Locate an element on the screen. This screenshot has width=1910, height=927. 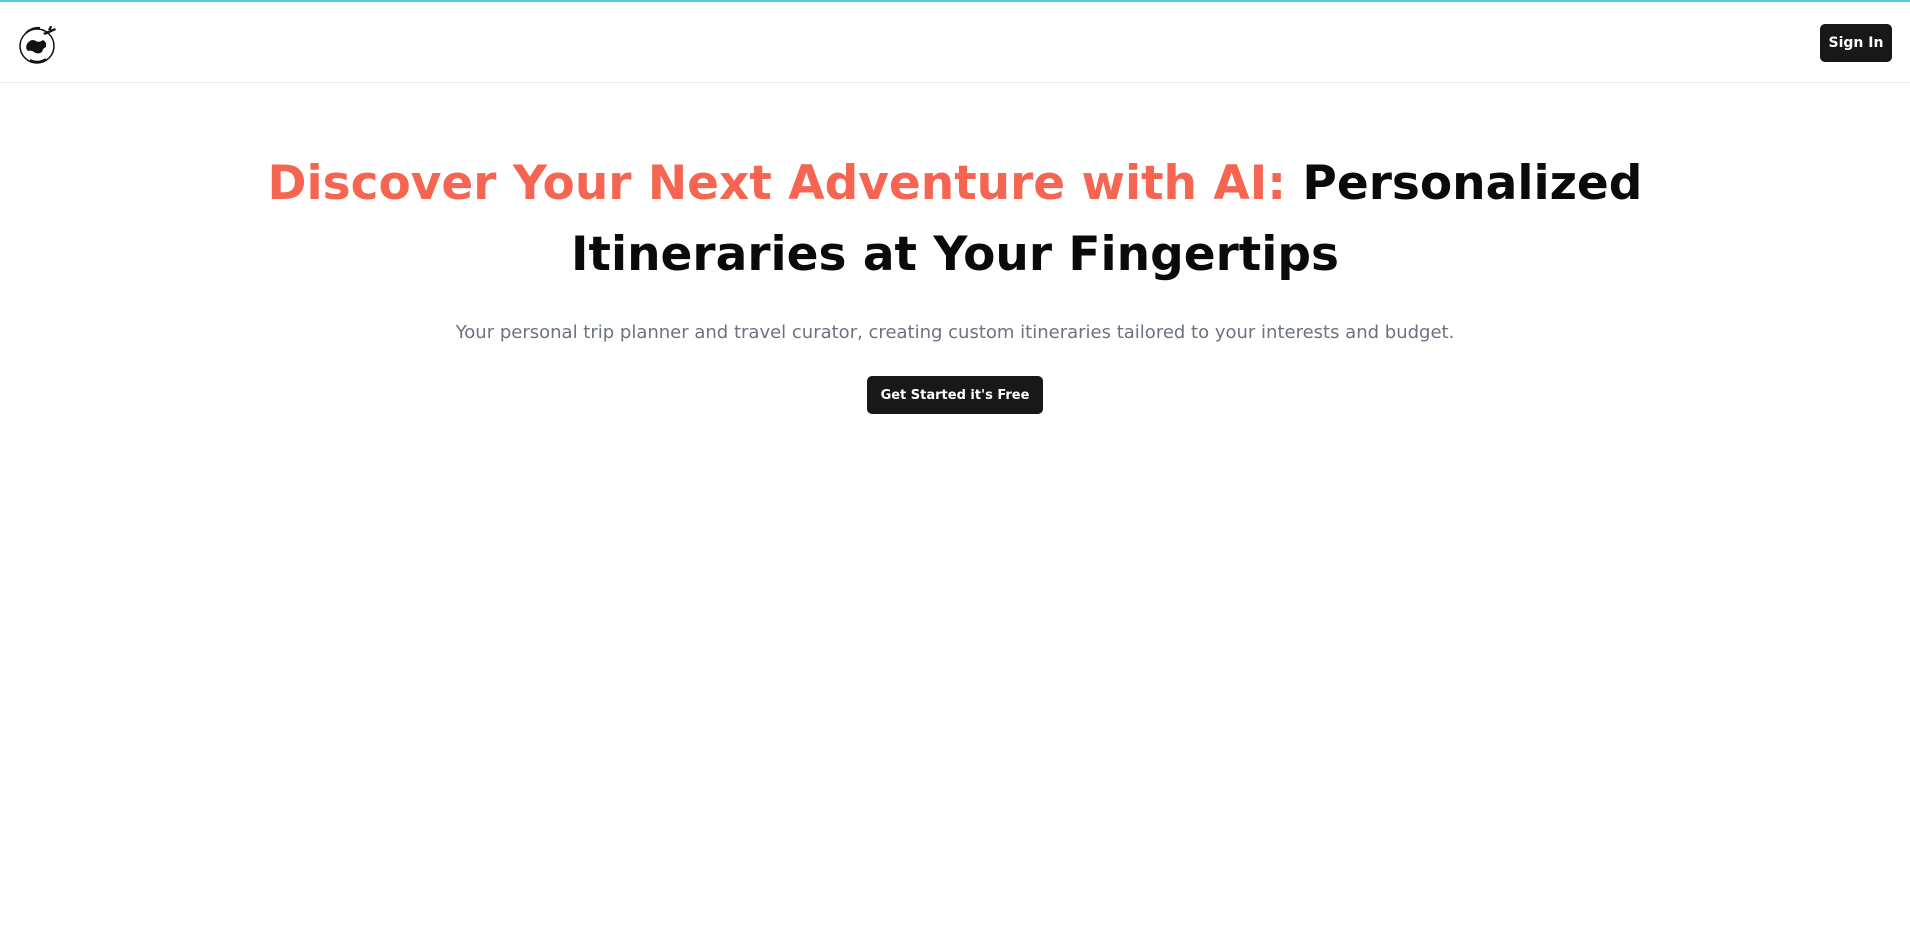
site-header: Sign In is located at coordinates (955, 42).